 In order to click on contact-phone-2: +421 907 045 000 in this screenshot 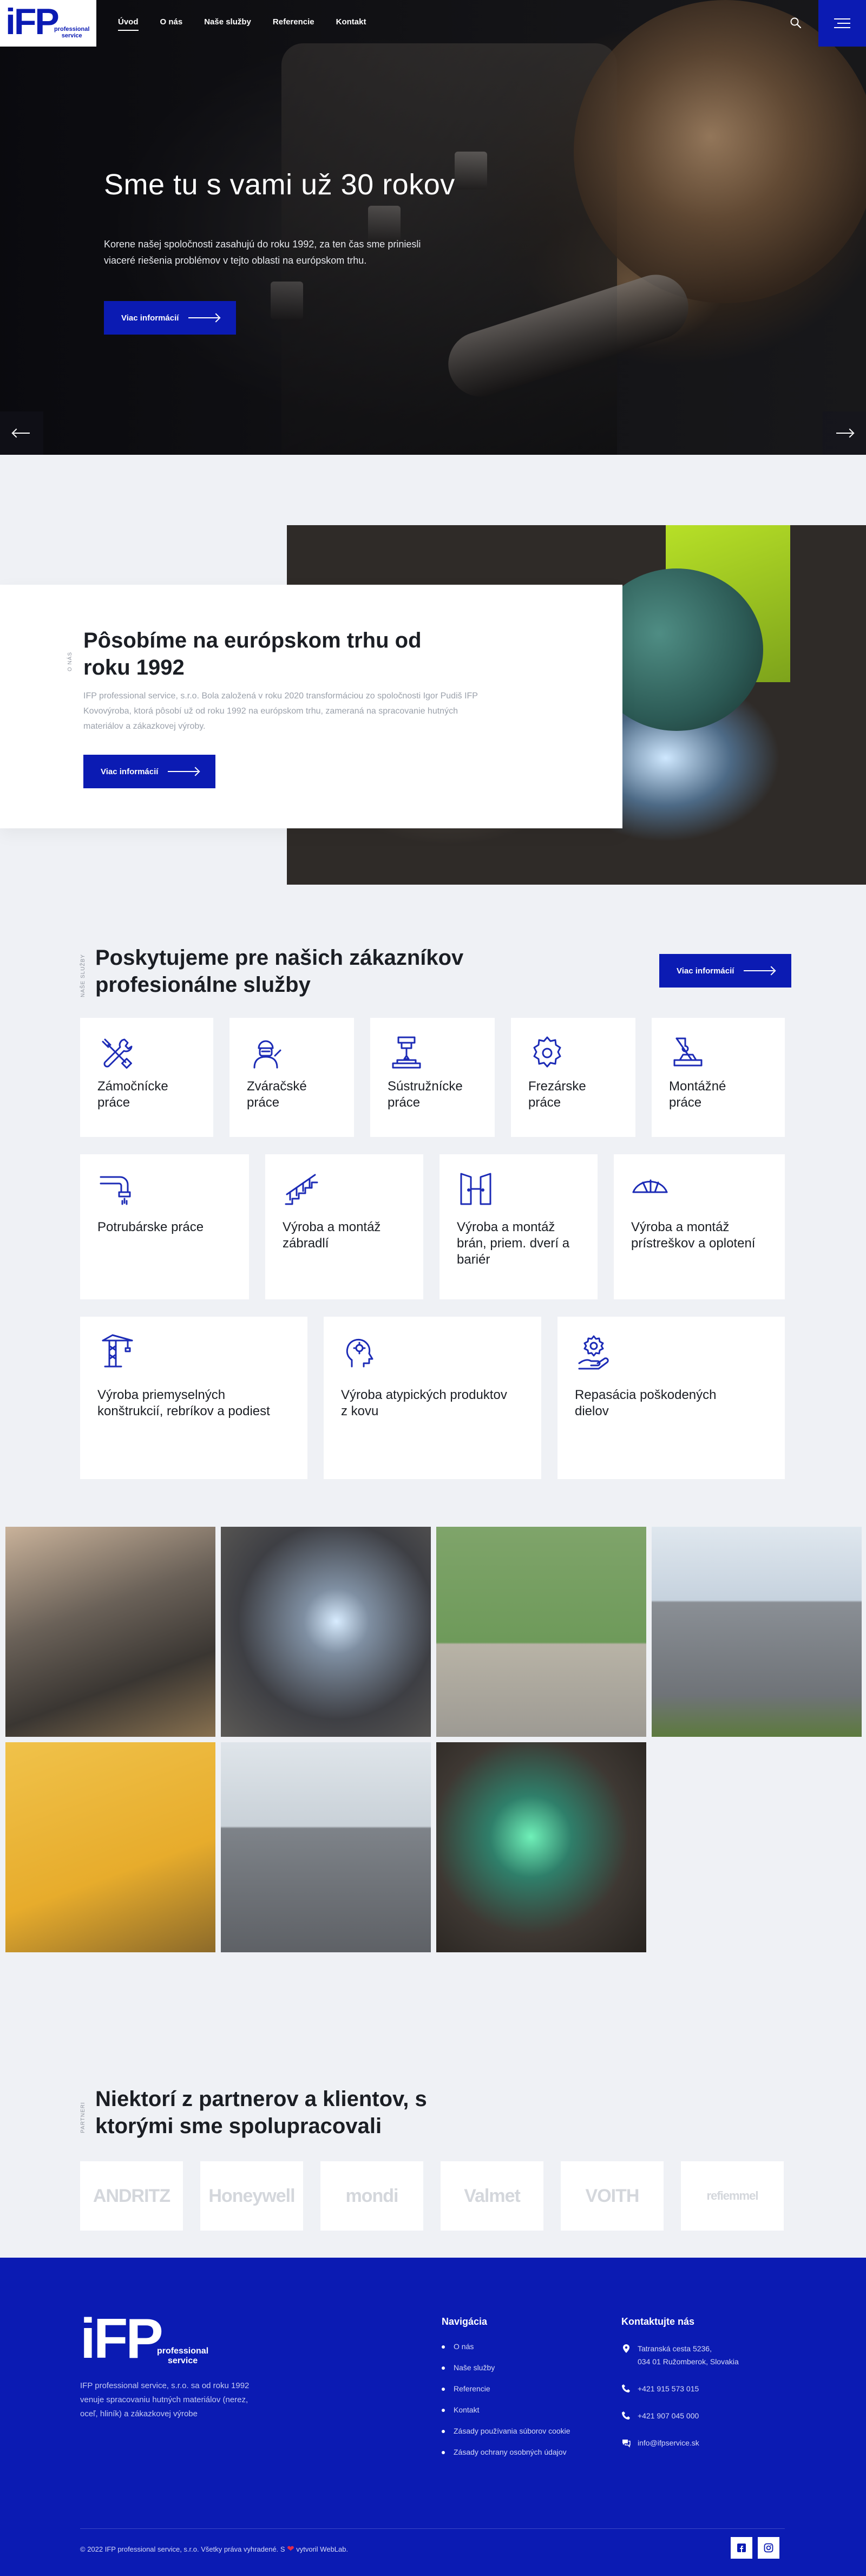, I will do `click(708, 2415)`.